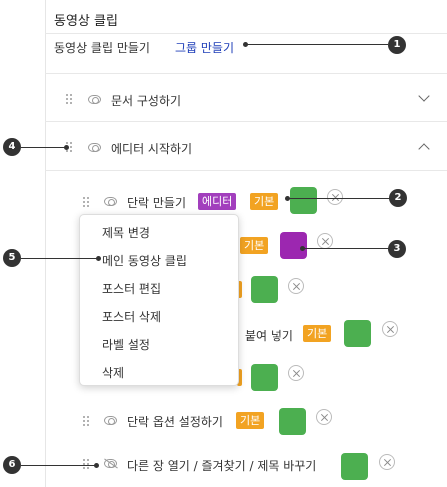 The height and width of the screenshot is (487, 447). What do you see at coordinates (86, 21) in the screenshot?
I see `panel-title: 동영상 클립` at bounding box center [86, 21].